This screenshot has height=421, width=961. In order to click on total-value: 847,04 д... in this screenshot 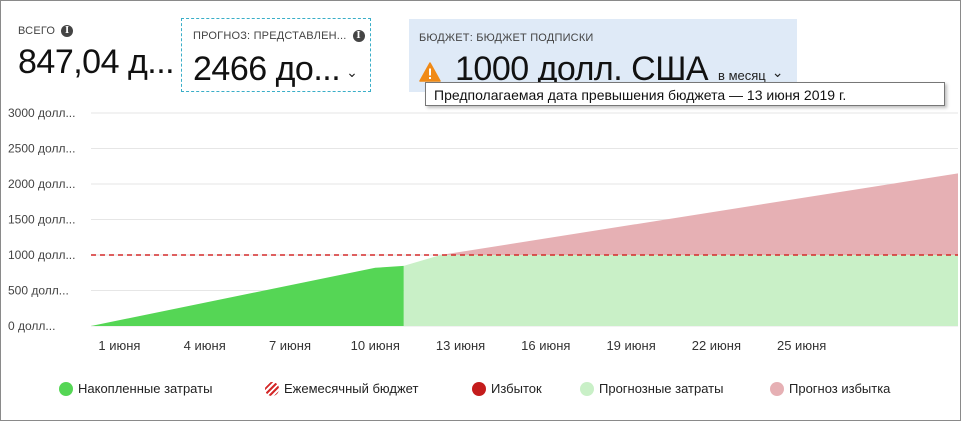, I will do `click(96, 62)`.